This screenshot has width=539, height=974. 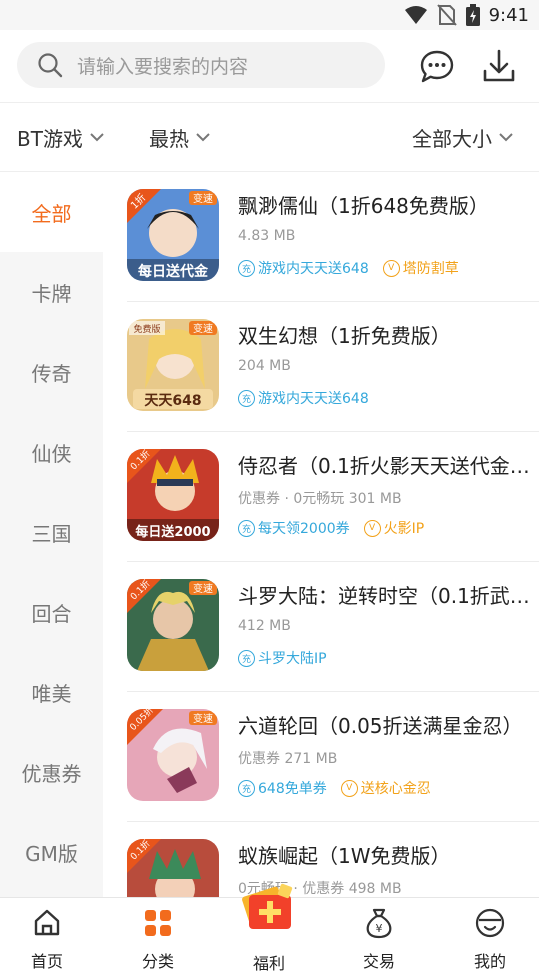 What do you see at coordinates (158, 923) in the screenshot?
I see `grid-icon` at bounding box center [158, 923].